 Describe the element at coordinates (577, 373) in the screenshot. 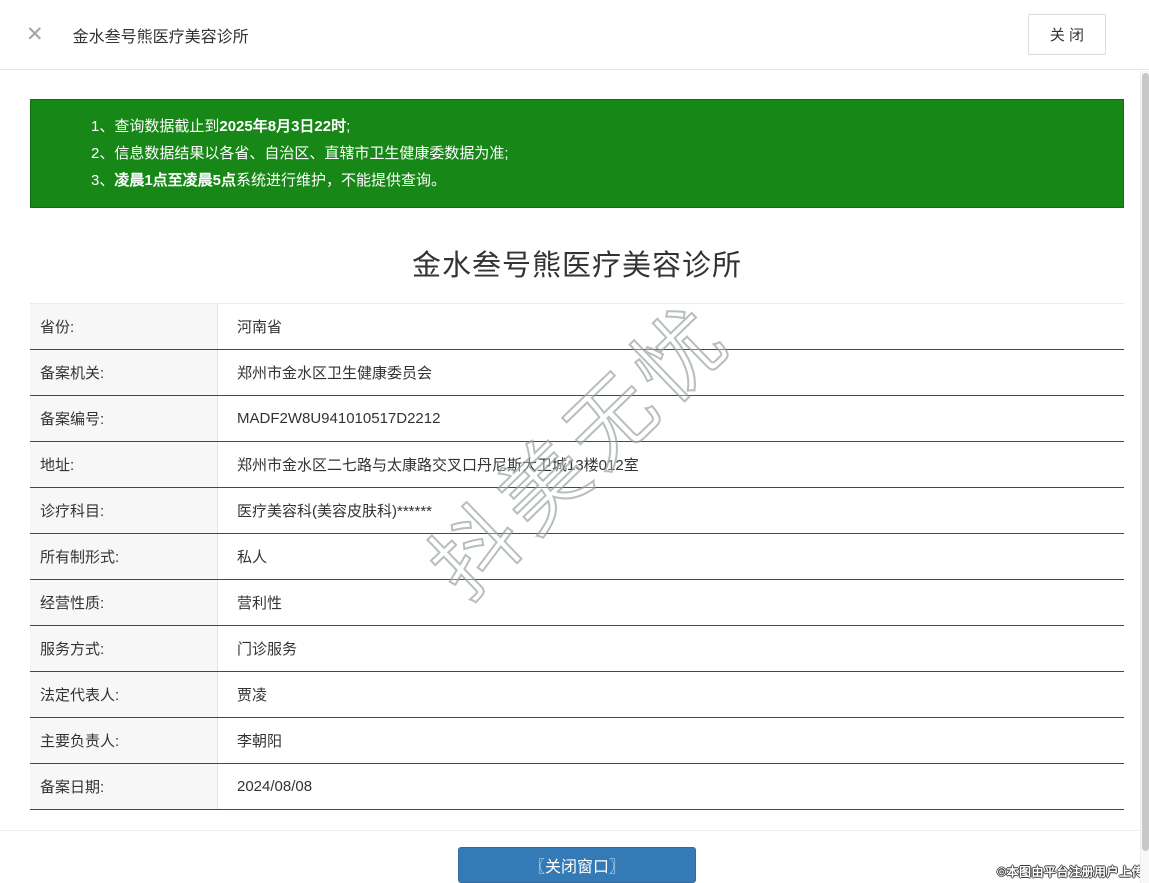

I see `table-row-filing-authority: 备案机关: 郑州市金水区卫生健康委员会` at that location.